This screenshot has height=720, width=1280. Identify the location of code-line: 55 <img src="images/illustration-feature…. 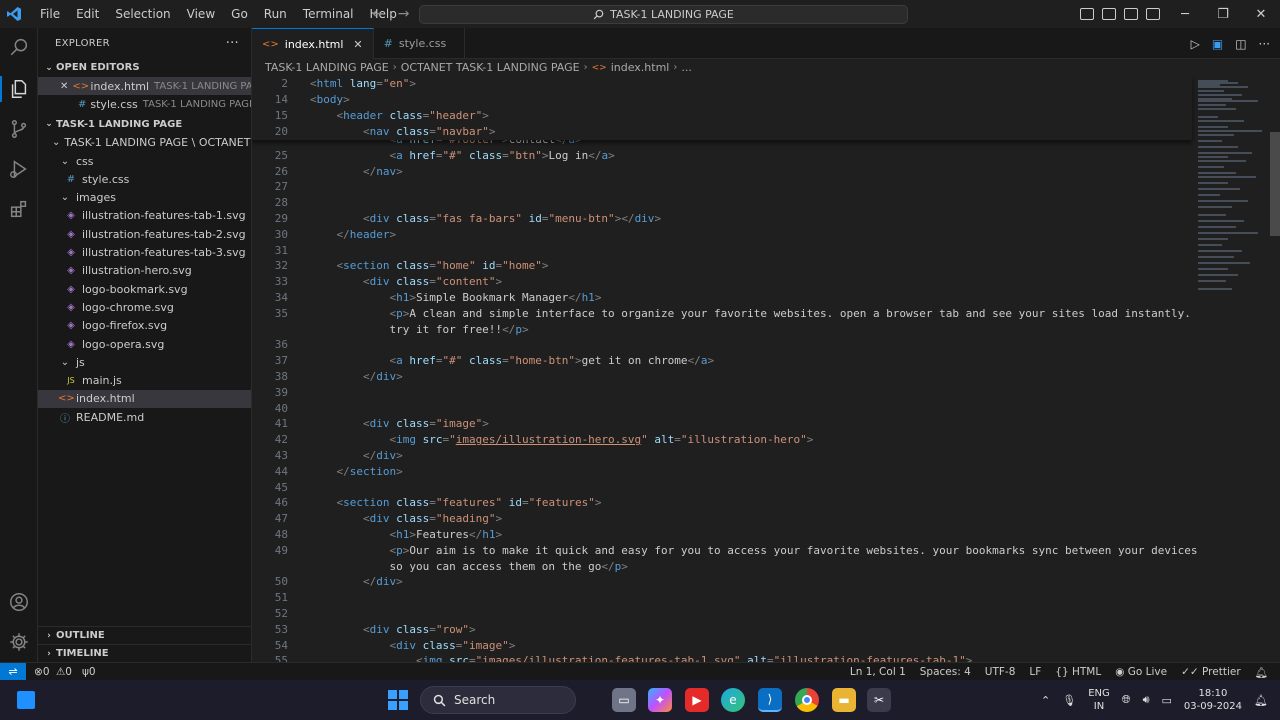
(722, 657).